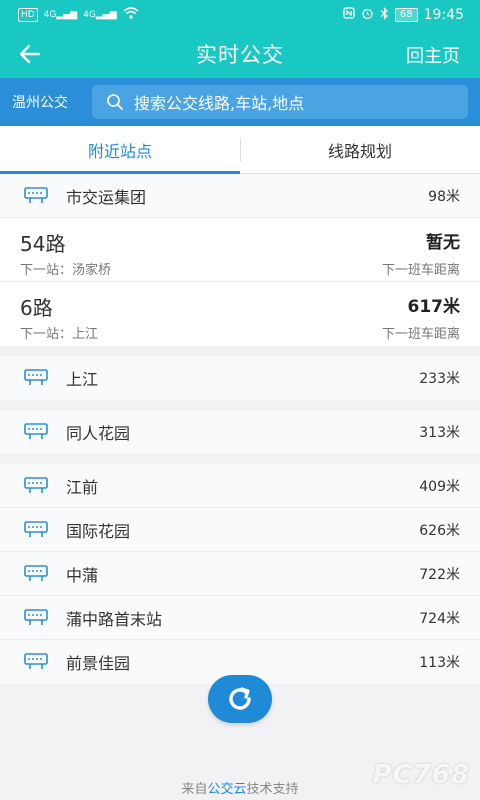 This screenshot has height=800, width=480. I want to click on station-distance: 233米, so click(439, 379).